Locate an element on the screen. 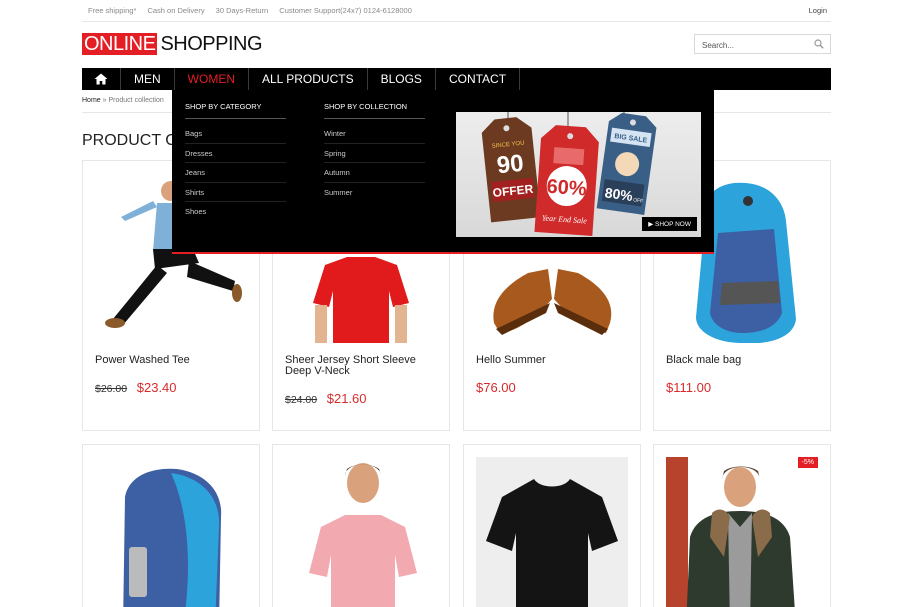  search-input is located at coordinates (750, 45).